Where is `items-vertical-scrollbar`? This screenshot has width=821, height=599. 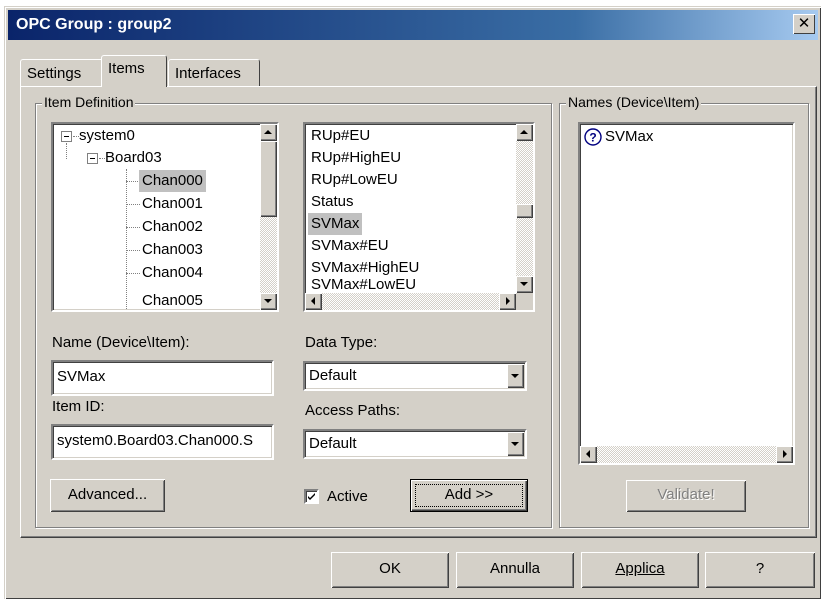
items-vertical-scrollbar is located at coordinates (524, 208).